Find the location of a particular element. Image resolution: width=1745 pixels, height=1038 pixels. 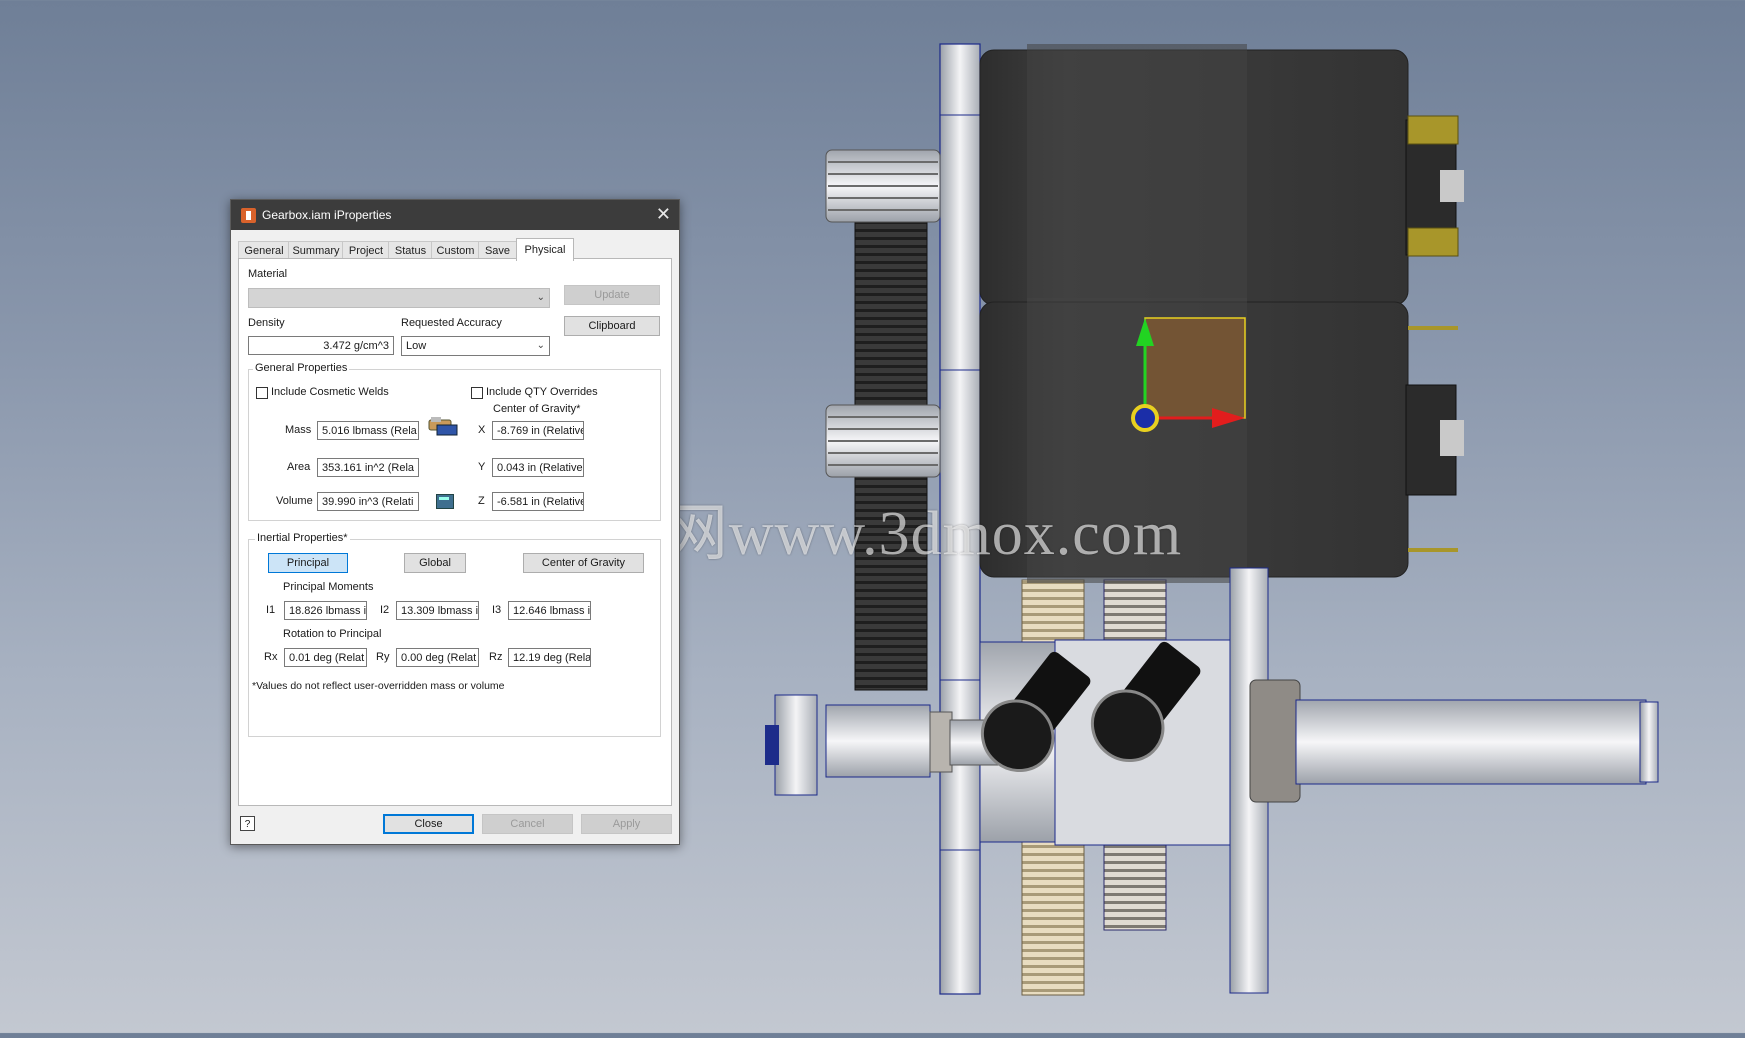

volume-label: Volume is located at coordinates (294, 501).